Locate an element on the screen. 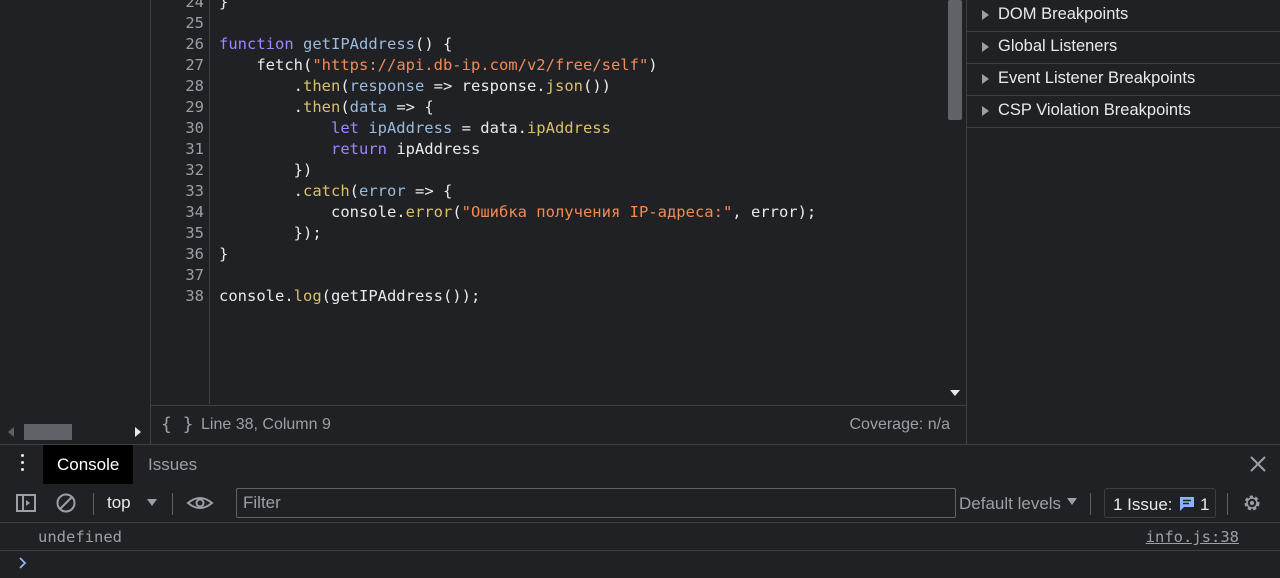 The height and width of the screenshot is (578, 1280). issues-counter-button: 1 Issue: 1 is located at coordinates (1160, 503).